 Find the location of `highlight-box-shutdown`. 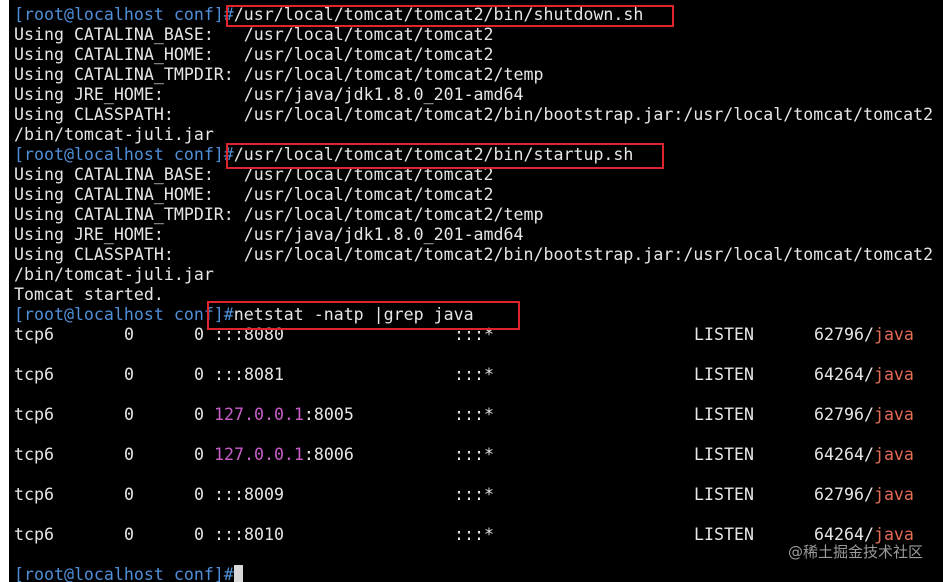

highlight-box-shutdown is located at coordinates (450, 16).